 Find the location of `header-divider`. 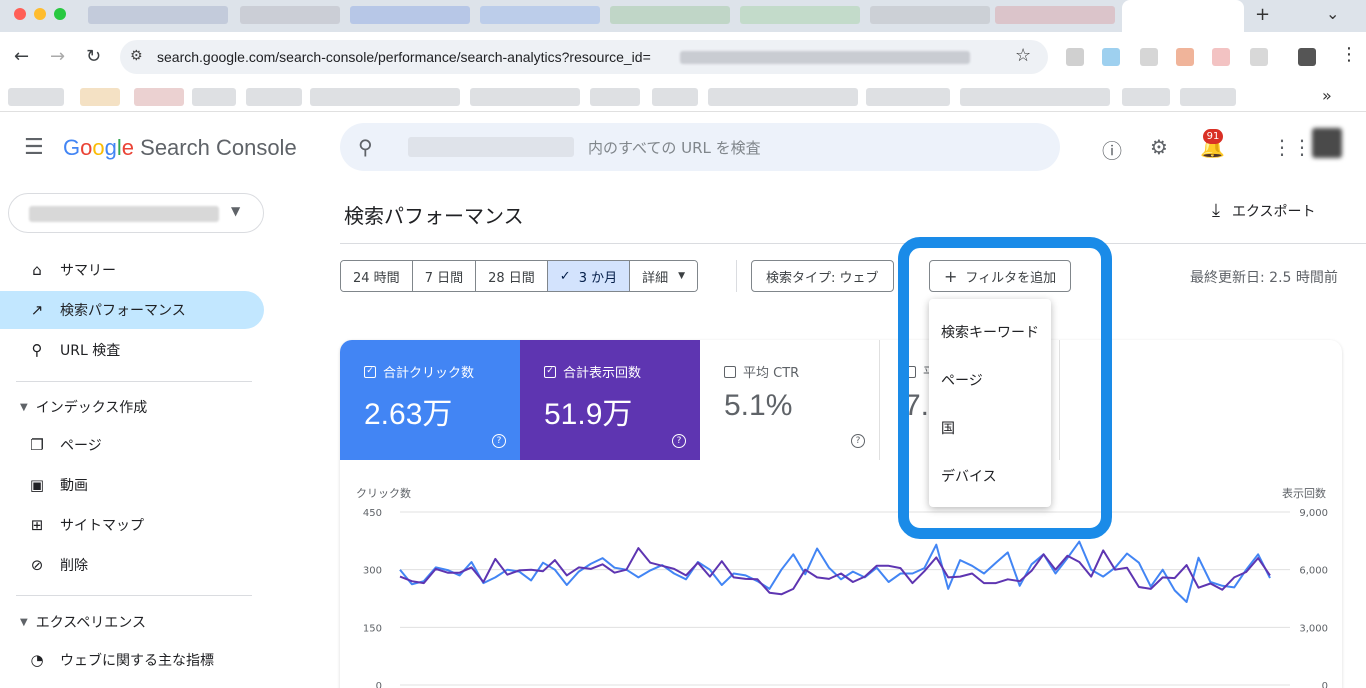

header-divider is located at coordinates (853, 243).